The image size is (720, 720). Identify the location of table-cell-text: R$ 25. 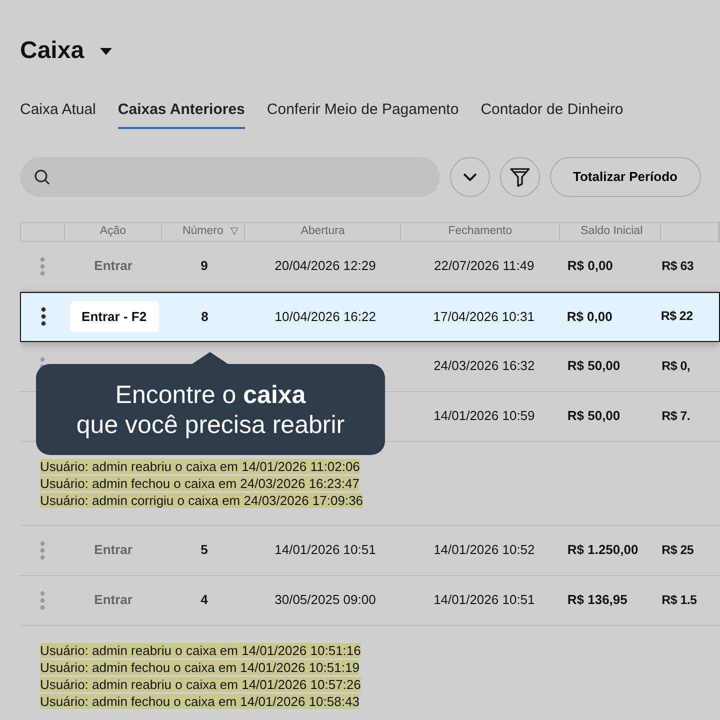
(678, 550).